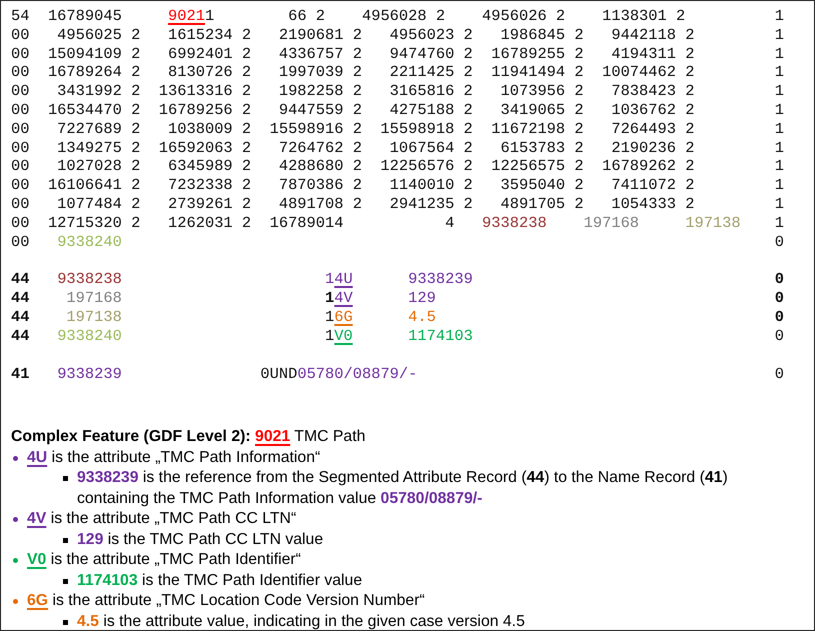 This screenshot has height=631, width=815. What do you see at coordinates (162, 519) in the screenshot?
I see `attribute-description: 4V is the attribute „TMC Path CC LTN“` at bounding box center [162, 519].